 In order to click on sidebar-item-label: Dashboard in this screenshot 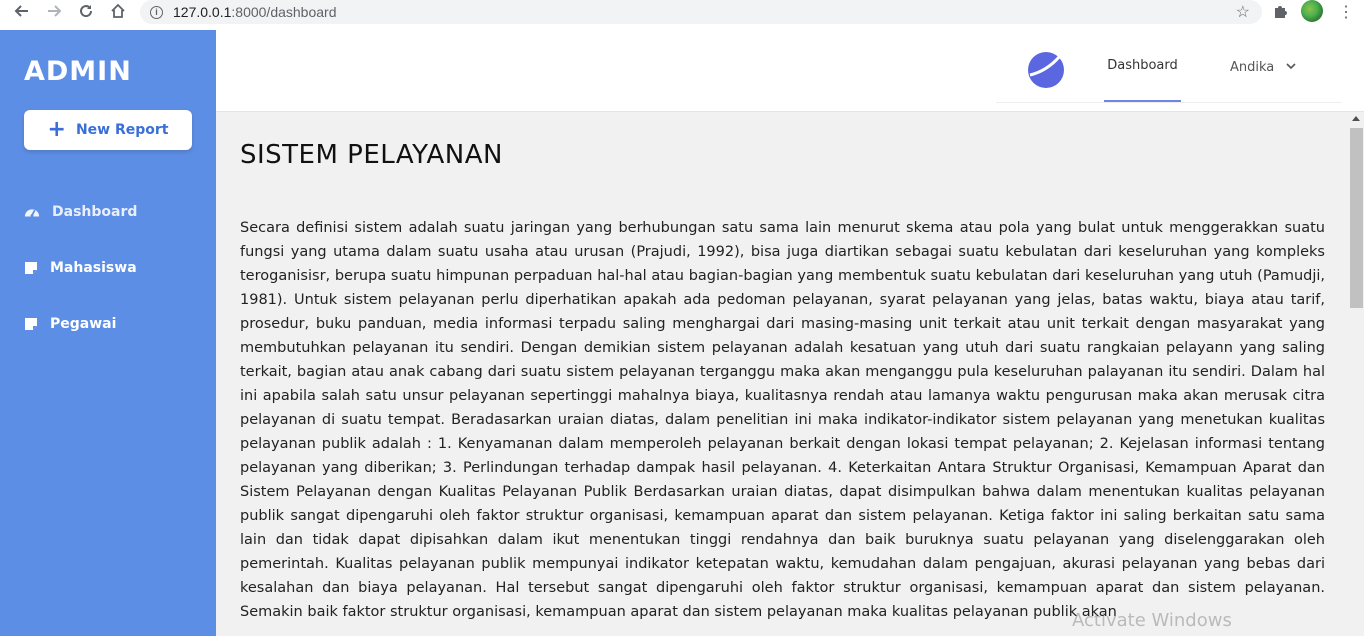, I will do `click(95, 212)`.